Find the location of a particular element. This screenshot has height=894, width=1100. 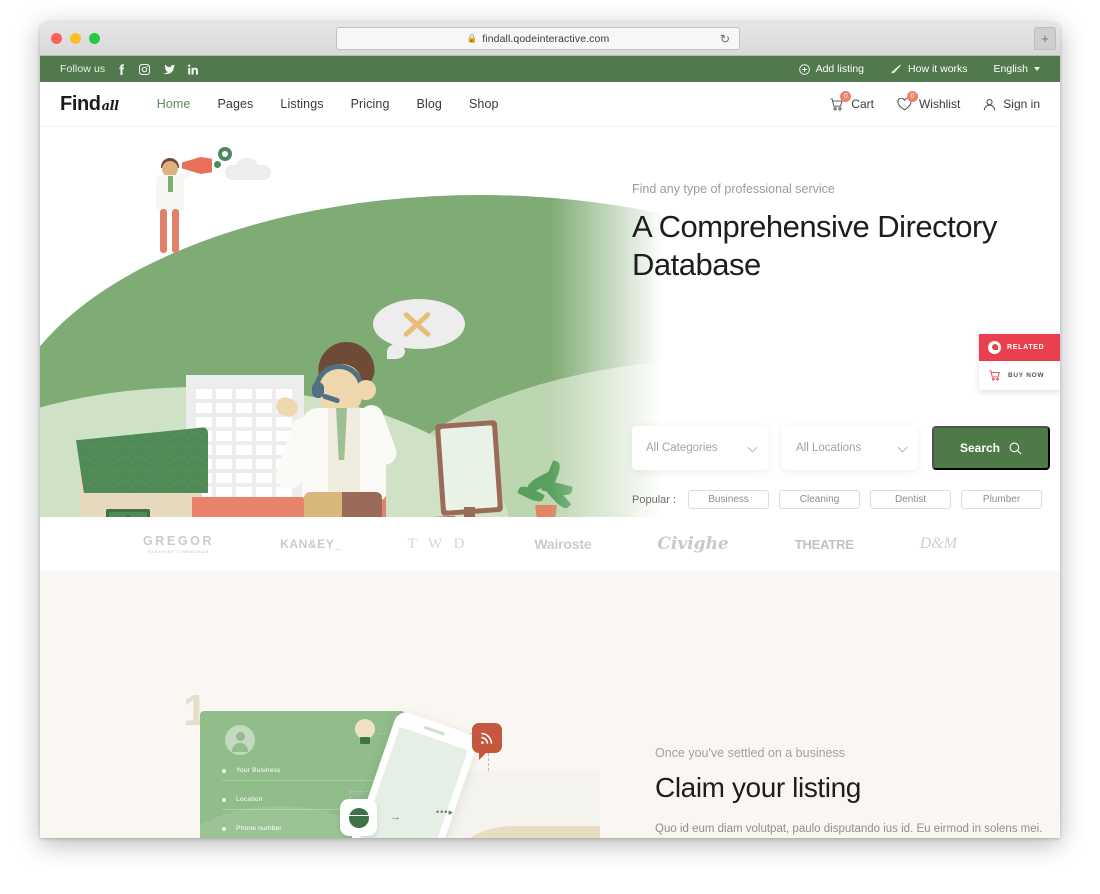

brand-name: GREGOR is located at coordinates (178, 541).